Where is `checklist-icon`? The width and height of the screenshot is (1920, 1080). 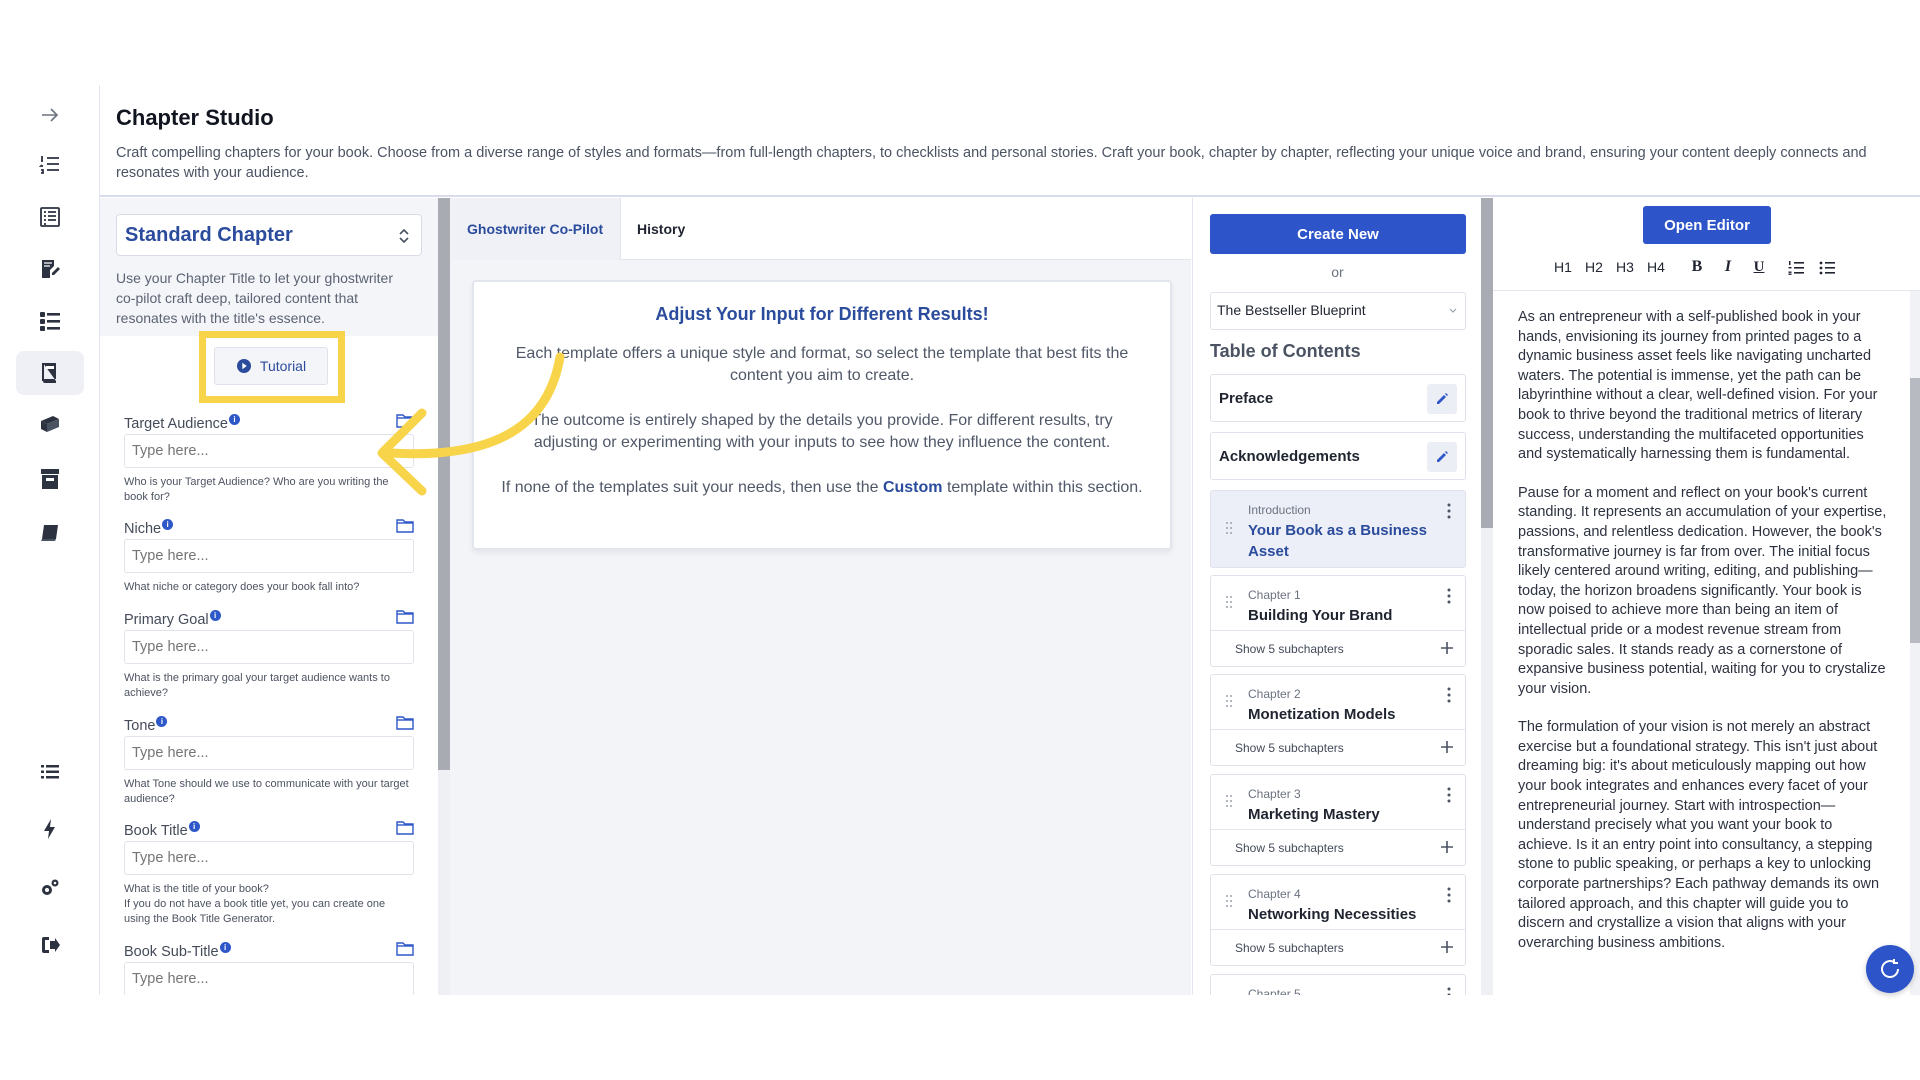 checklist-icon is located at coordinates (50, 321).